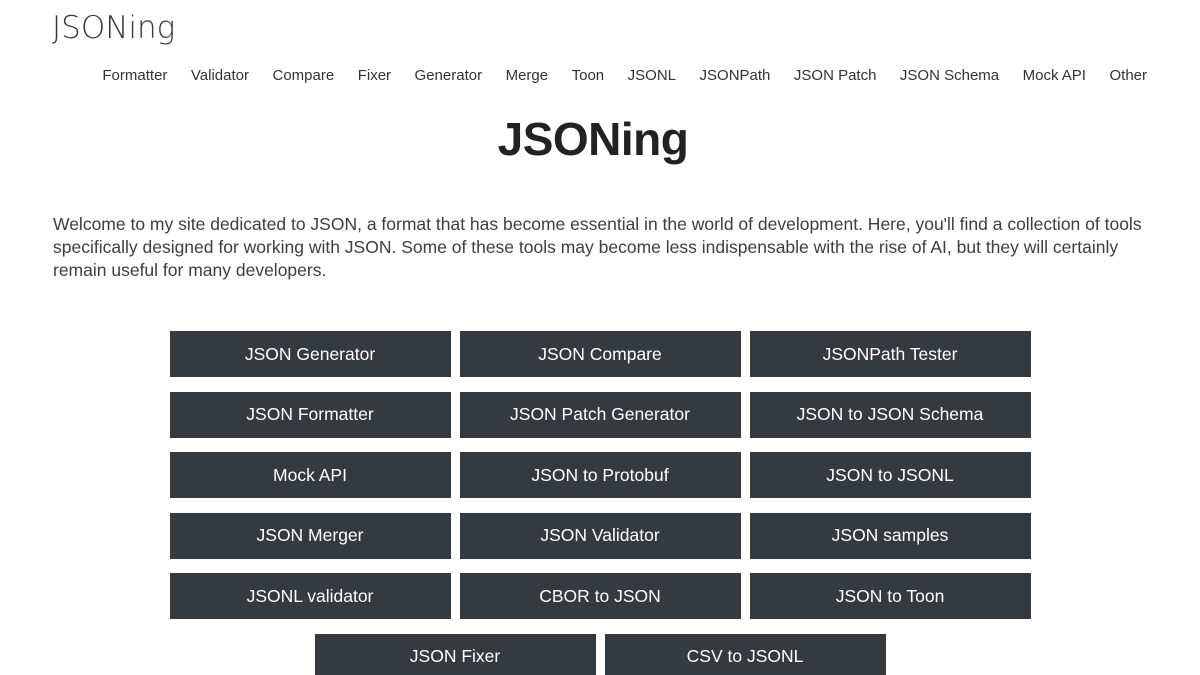  Describe the element at coordinates (310, 535) in the screenshot. I see `tool-button-json-merger: JSON Merger` at that location.